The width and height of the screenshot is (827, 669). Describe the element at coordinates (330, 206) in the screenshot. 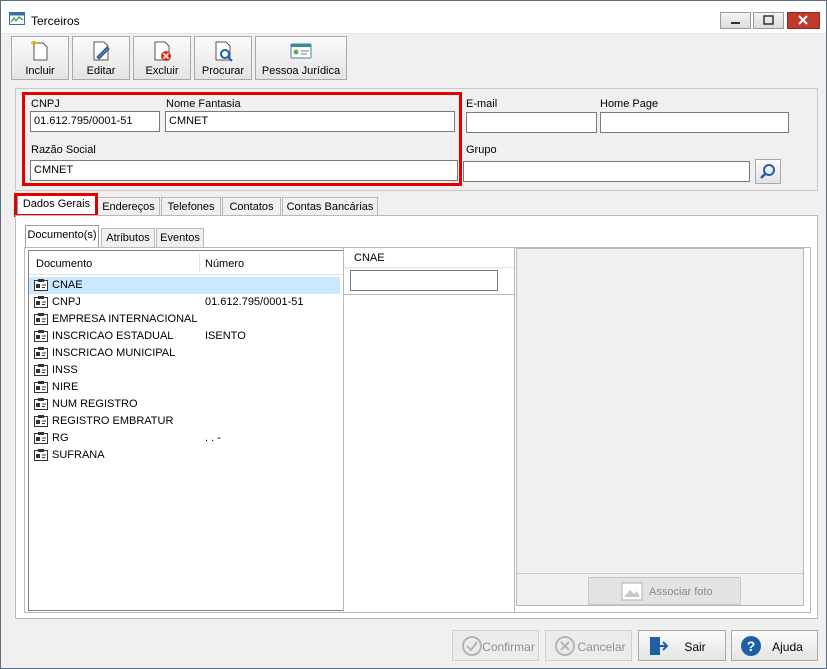

I see `tab-contas-bancarias: Contas Bancárias` at that location.